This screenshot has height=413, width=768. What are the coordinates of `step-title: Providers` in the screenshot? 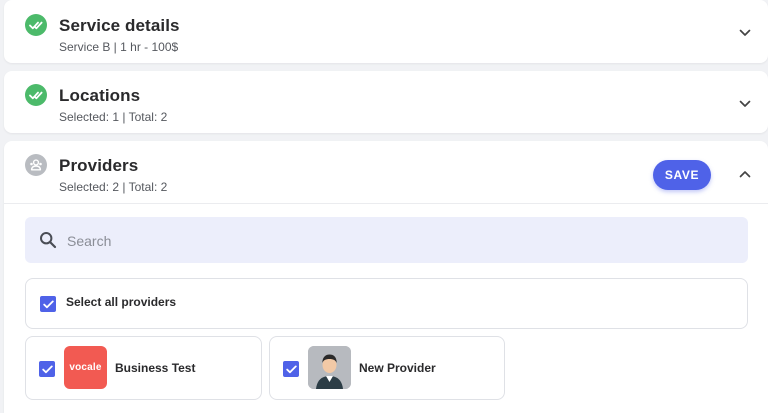 It's located at (99, 165).